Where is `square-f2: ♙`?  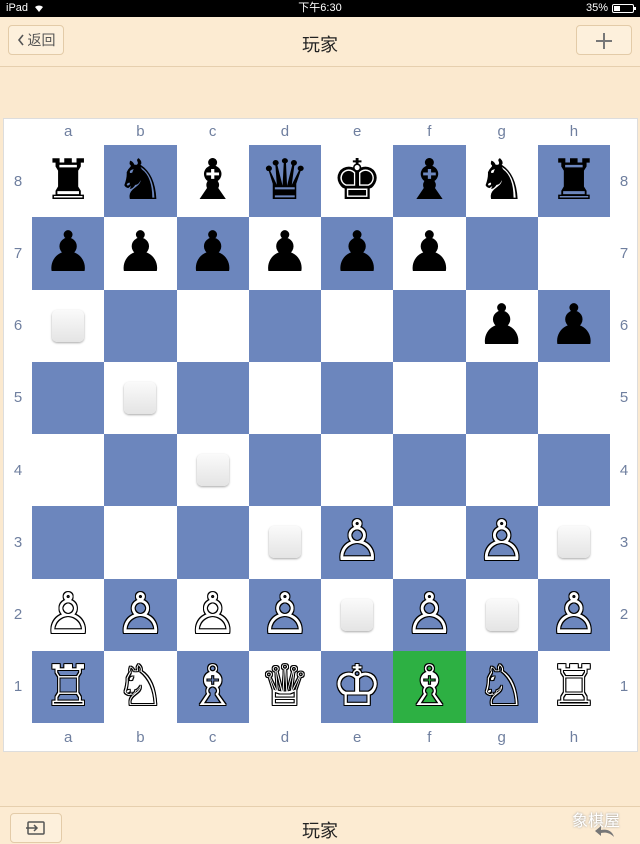 square-f2: ♙ is located at coordinates (429, 614).